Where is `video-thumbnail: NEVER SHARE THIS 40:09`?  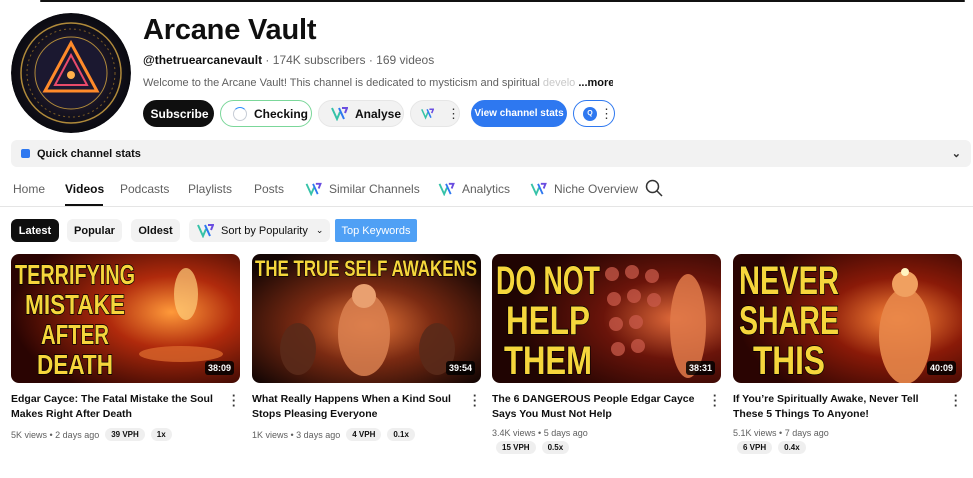 video-thumbnail: NEVER SHARE THIS 40:09 is located at coordinates (847, 318).